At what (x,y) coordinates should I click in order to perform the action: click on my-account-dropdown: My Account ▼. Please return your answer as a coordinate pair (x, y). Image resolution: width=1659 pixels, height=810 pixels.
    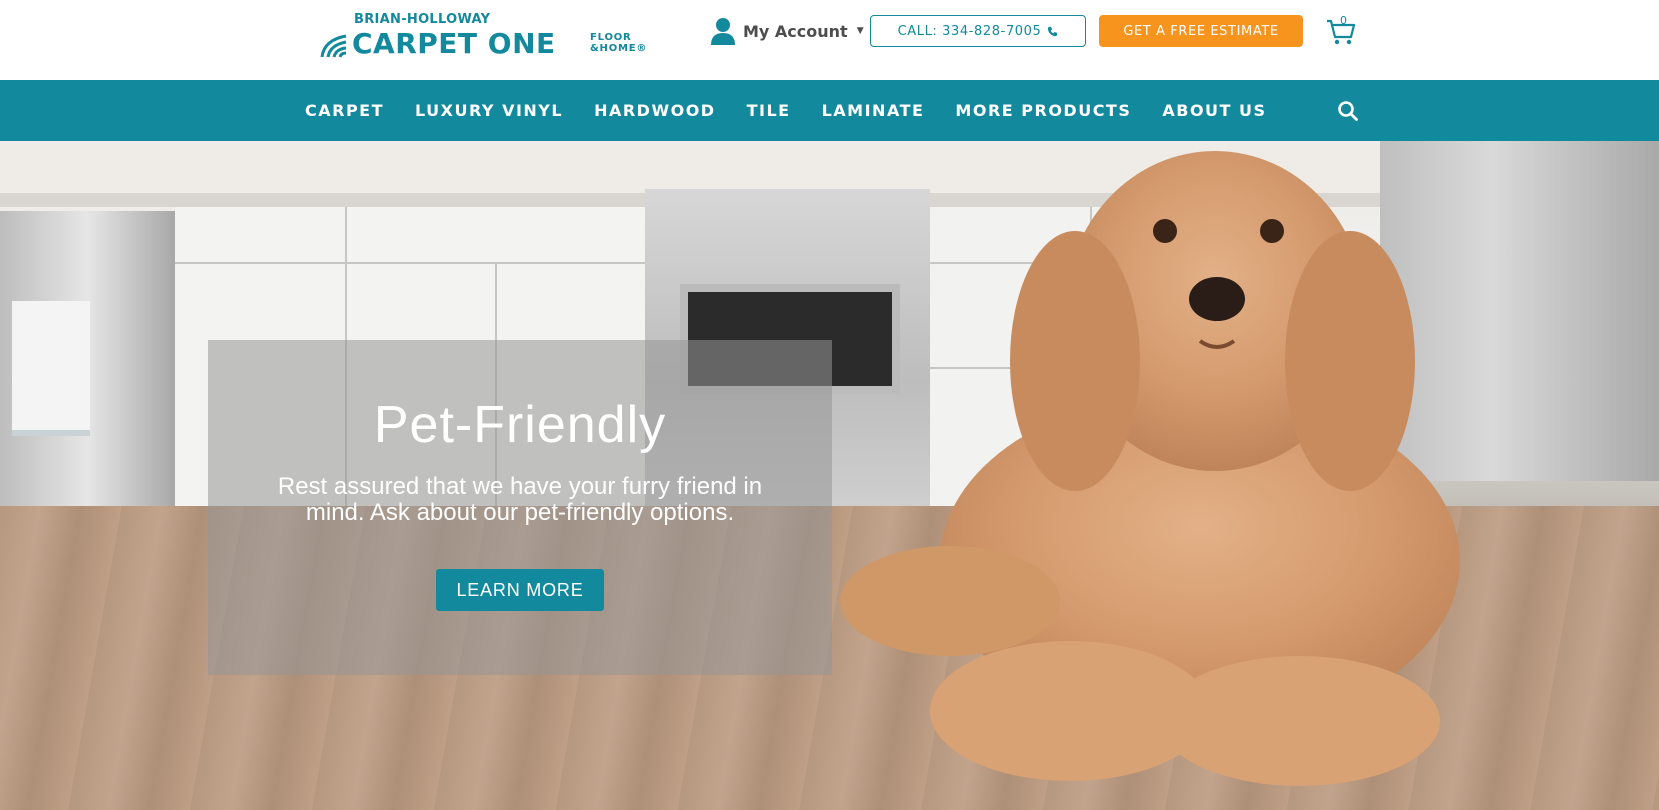
    Looking at the image, I should click on (787, 31).